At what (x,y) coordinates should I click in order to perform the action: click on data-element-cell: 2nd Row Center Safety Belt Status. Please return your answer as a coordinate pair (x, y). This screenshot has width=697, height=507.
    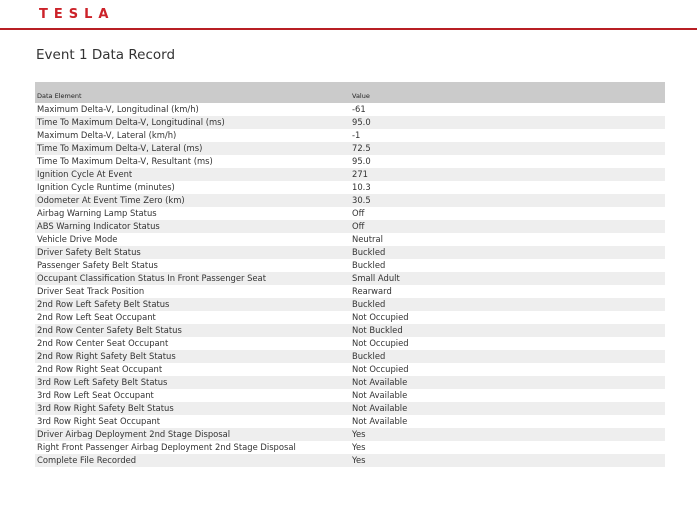
    Looking at the image, I should click on (109, 330).